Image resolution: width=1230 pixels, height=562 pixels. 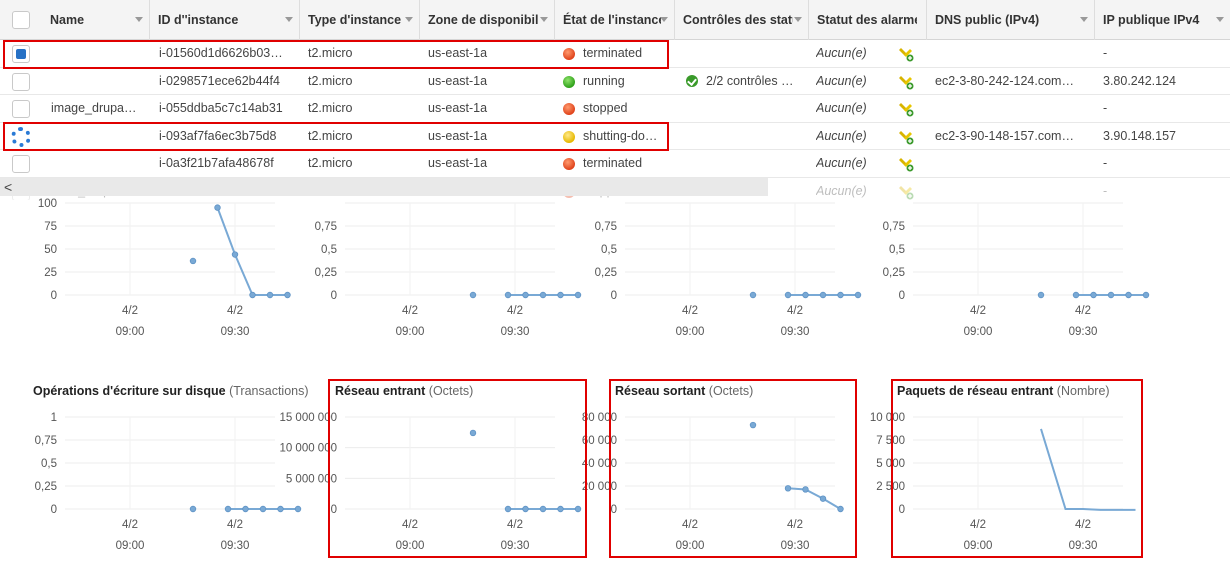 What do you see at coordinates (1083, 546) in the screenshot?
I see `x-tick-label: 09:30` at bounding box center [1083, 546].